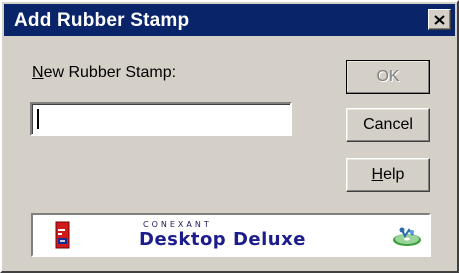 The width and height of the screenshot is (459, 273). I want to click on close-icon, so click(439, 19).